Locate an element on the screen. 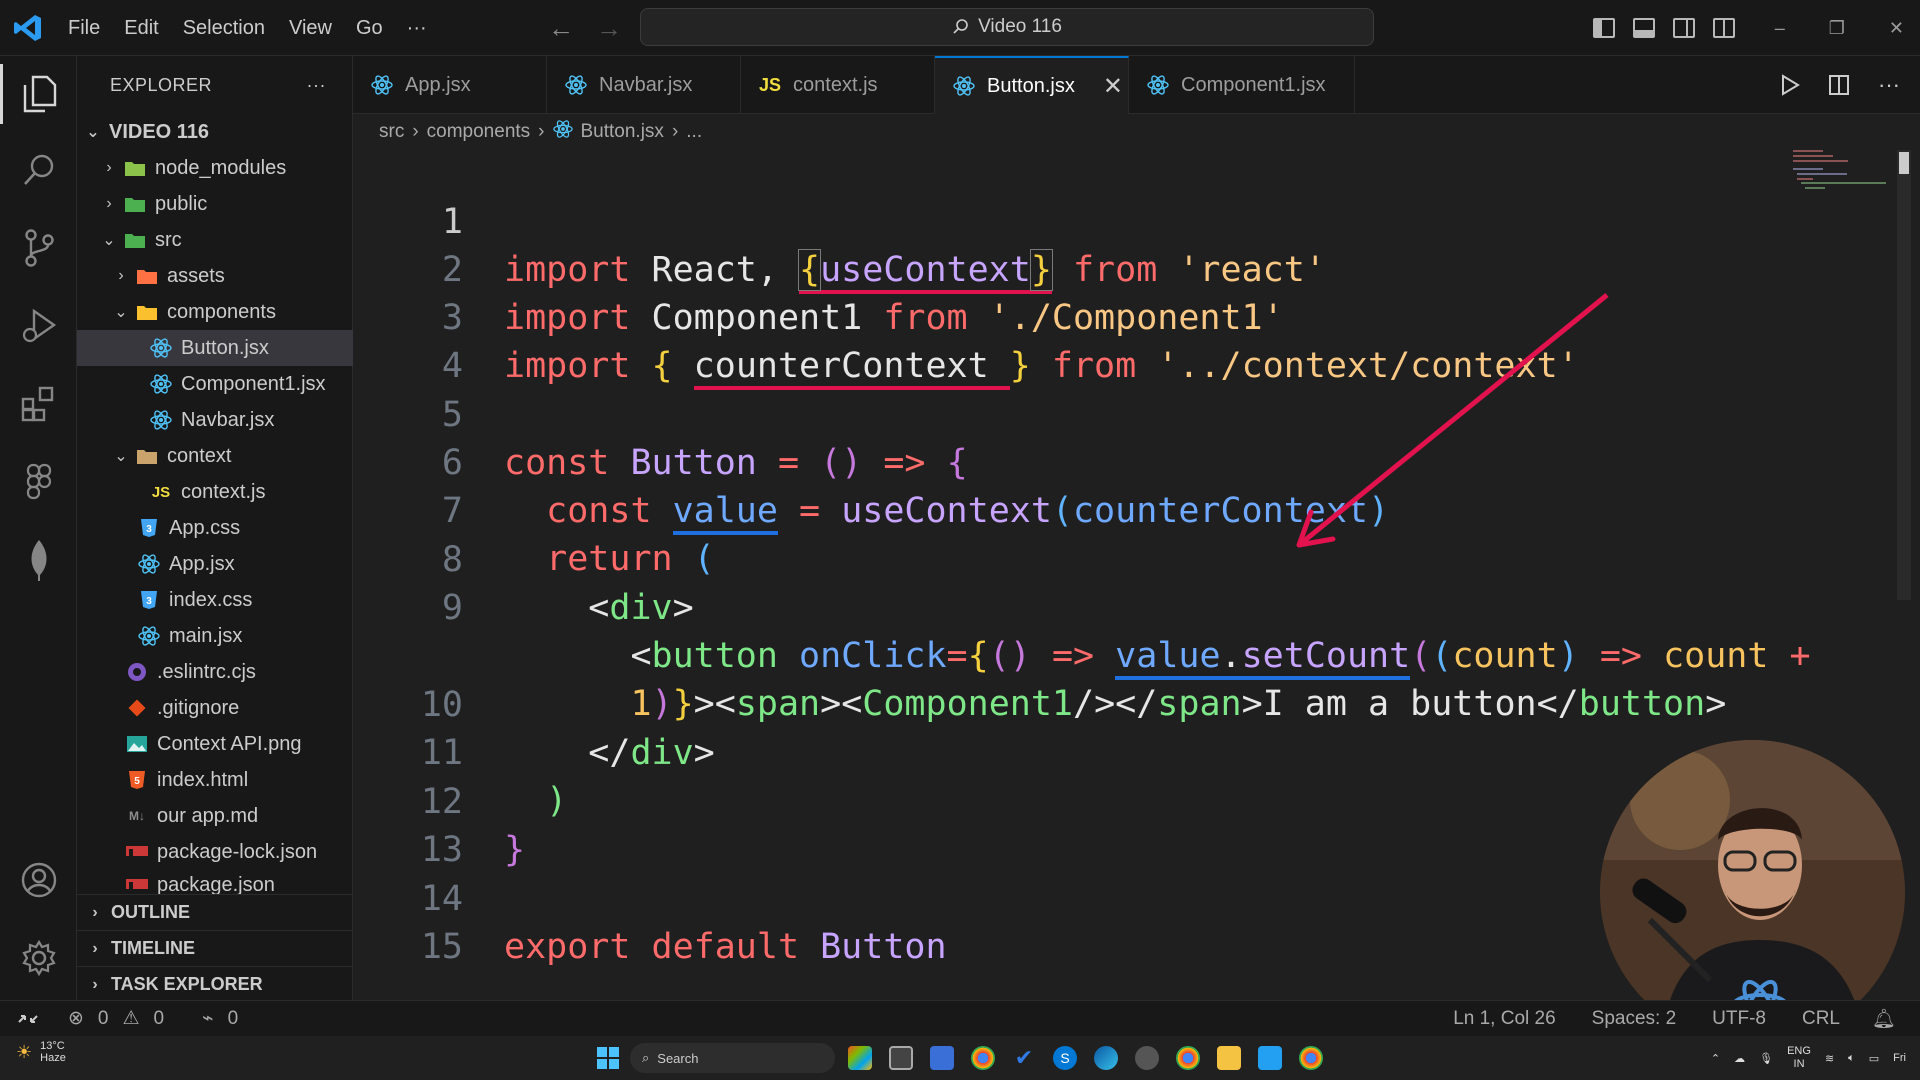 This screenshot has width=1920, height=1080. chrome-profile-icon is located at coordinates (1188, 1058).